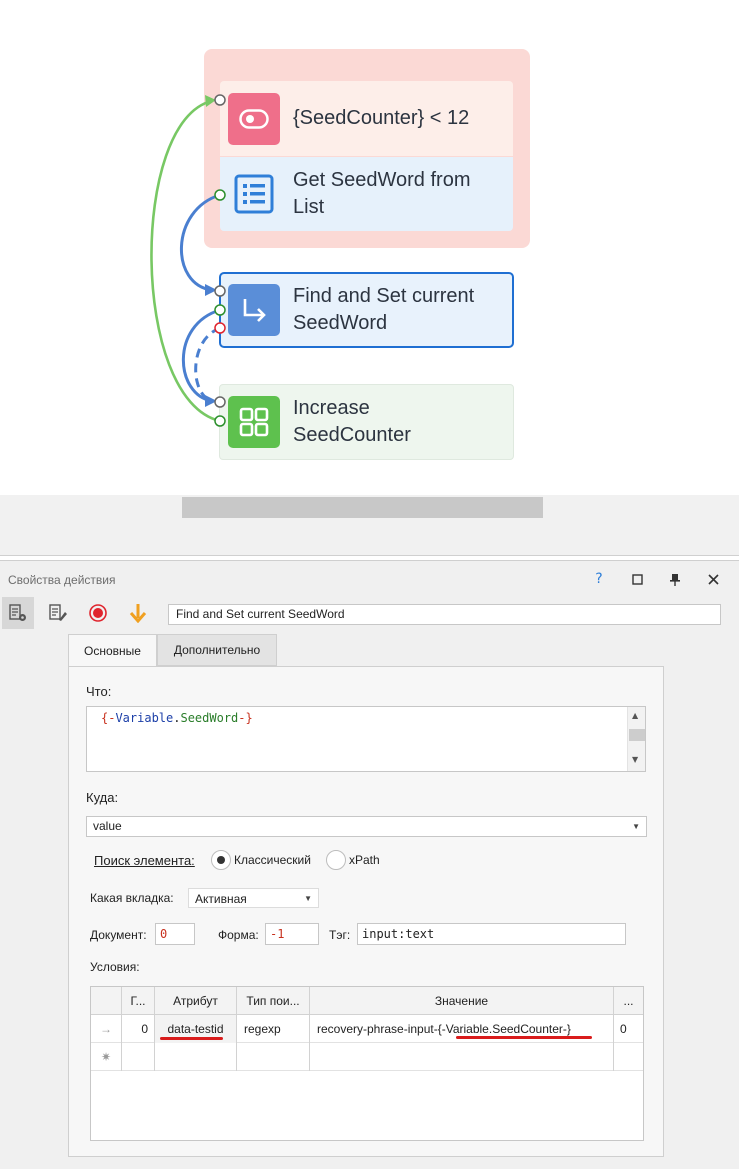 This screenshot has height=1169, width=739. Describe the element at coordinates (713, 579) in the screenshot. I see `close-icon` at that location.